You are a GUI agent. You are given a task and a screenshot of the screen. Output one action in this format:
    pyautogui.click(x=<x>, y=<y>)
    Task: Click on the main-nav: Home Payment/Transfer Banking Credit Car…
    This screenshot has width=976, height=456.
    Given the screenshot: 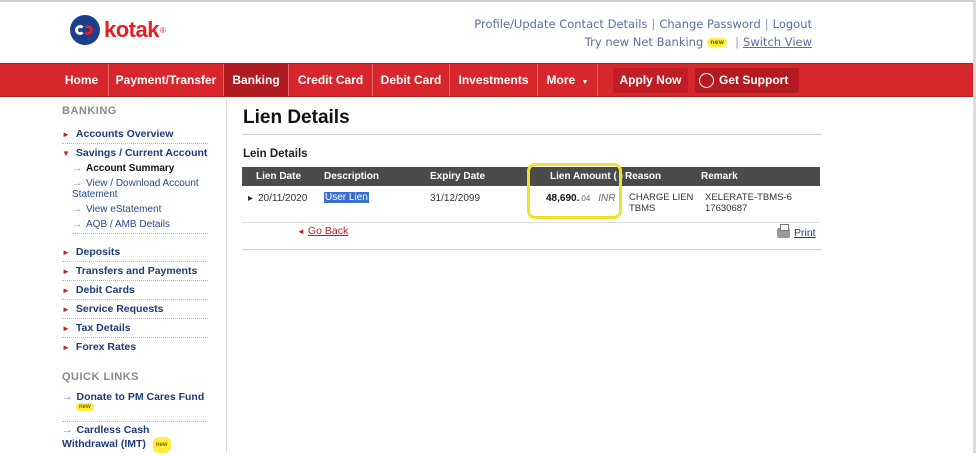 What is the action you would take?
    pyautogui.click(x=486, y=80)
    